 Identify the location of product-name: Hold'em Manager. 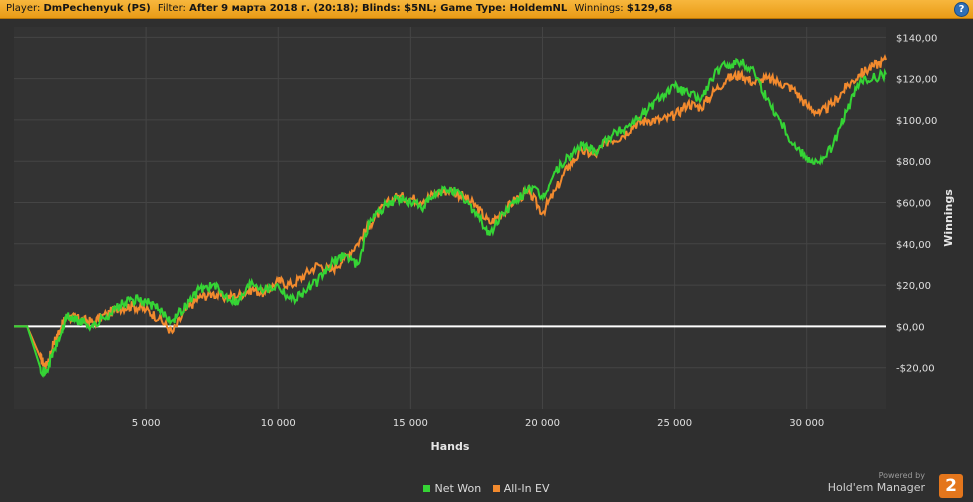
(876, 487).